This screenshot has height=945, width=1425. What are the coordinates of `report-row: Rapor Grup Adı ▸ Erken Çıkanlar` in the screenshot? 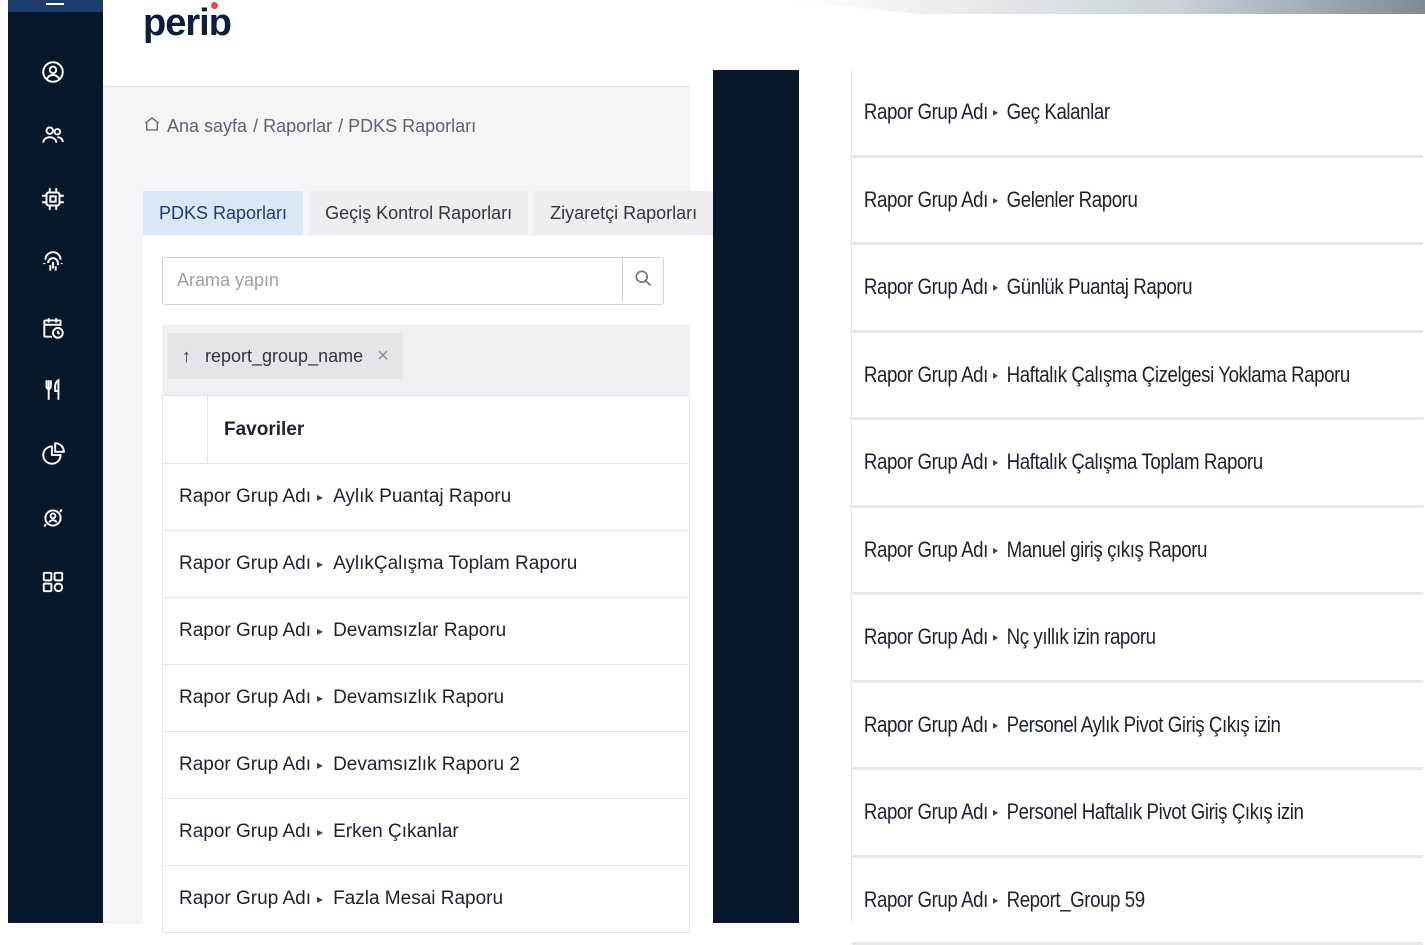 It's located at (426, 832).